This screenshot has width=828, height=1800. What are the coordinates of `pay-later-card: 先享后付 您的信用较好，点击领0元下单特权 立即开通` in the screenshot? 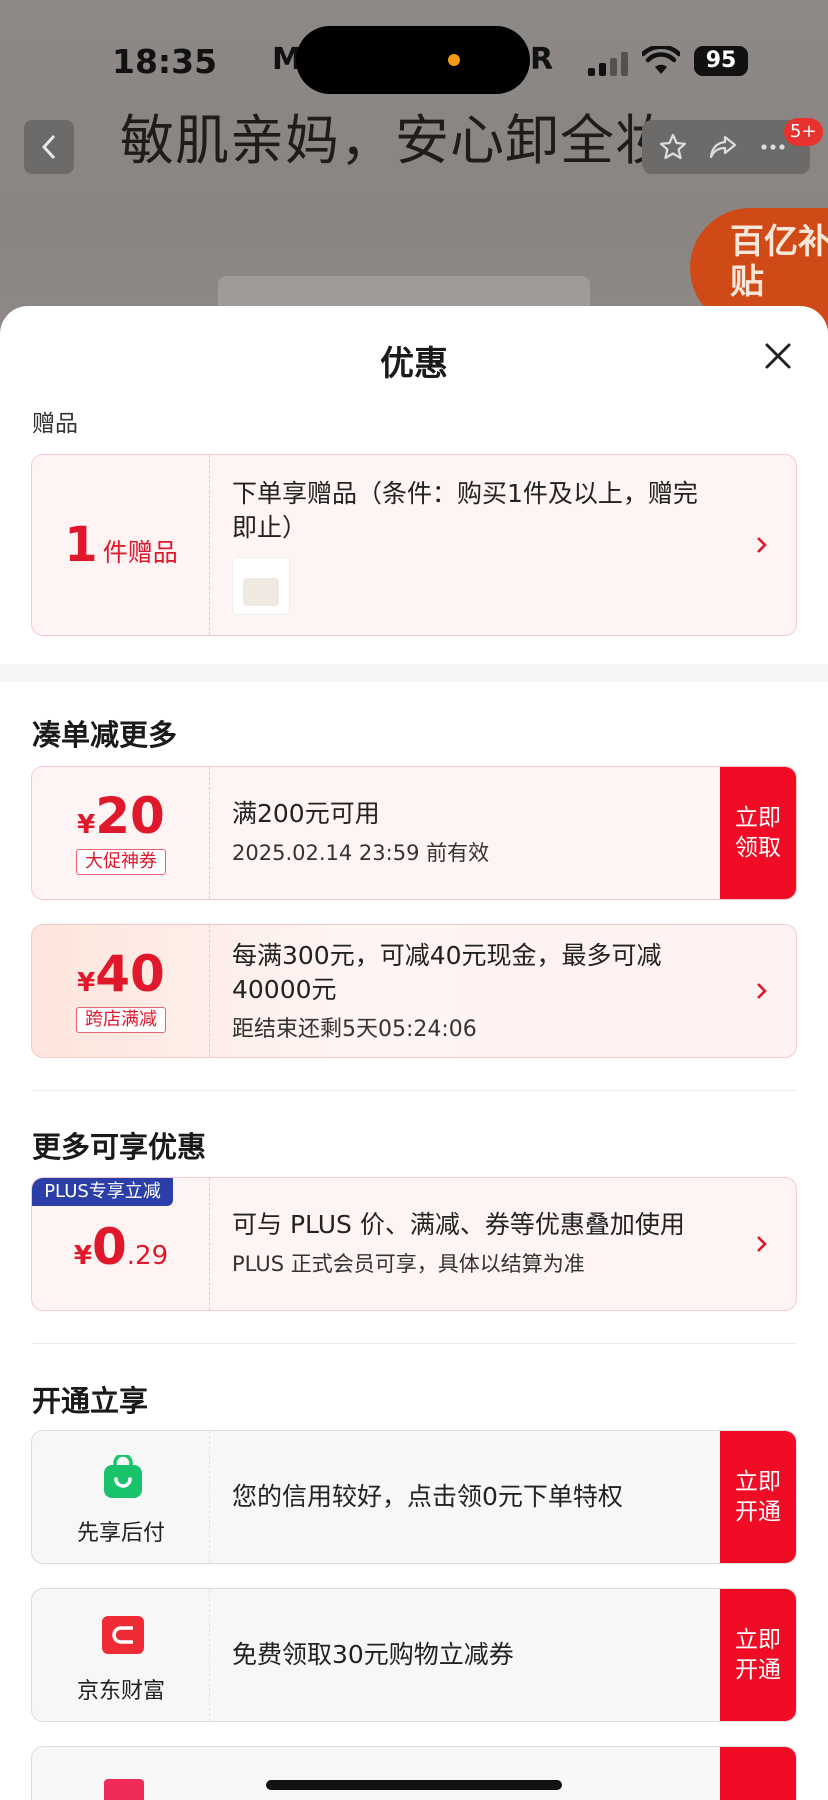 It's located at (414, 1497).